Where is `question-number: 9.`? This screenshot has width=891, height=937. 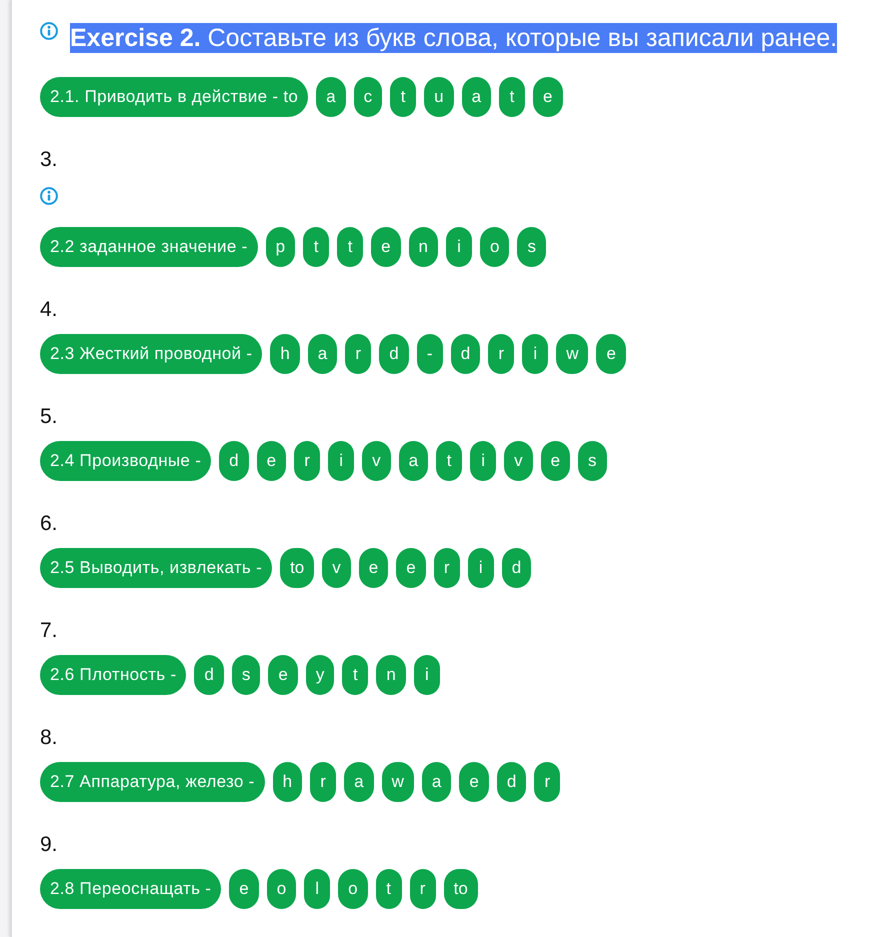 question-number: 9. is located at coordinates (49, 845).